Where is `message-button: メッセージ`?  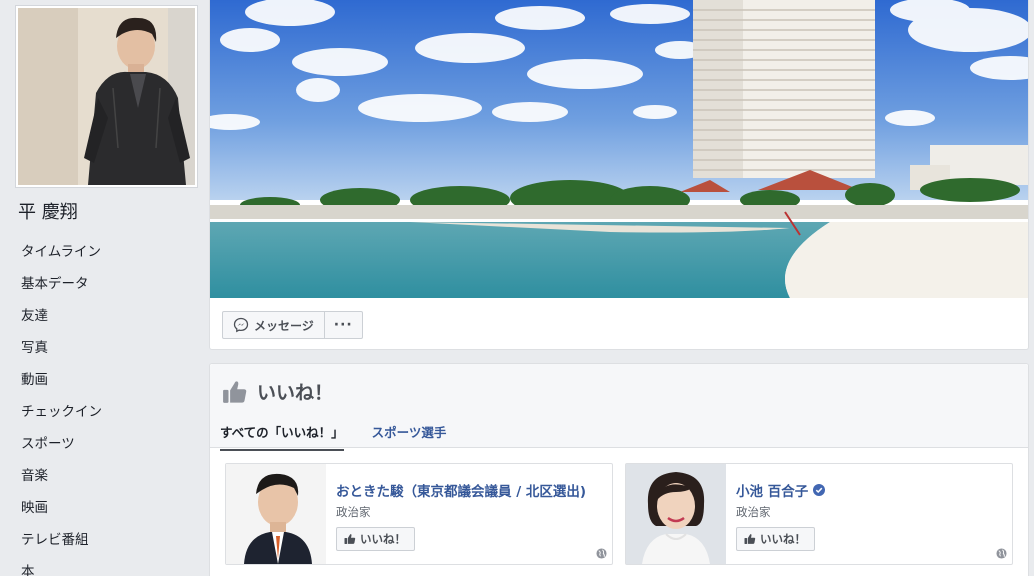
message-button: メッセージ is located at coordinates (273, 325).